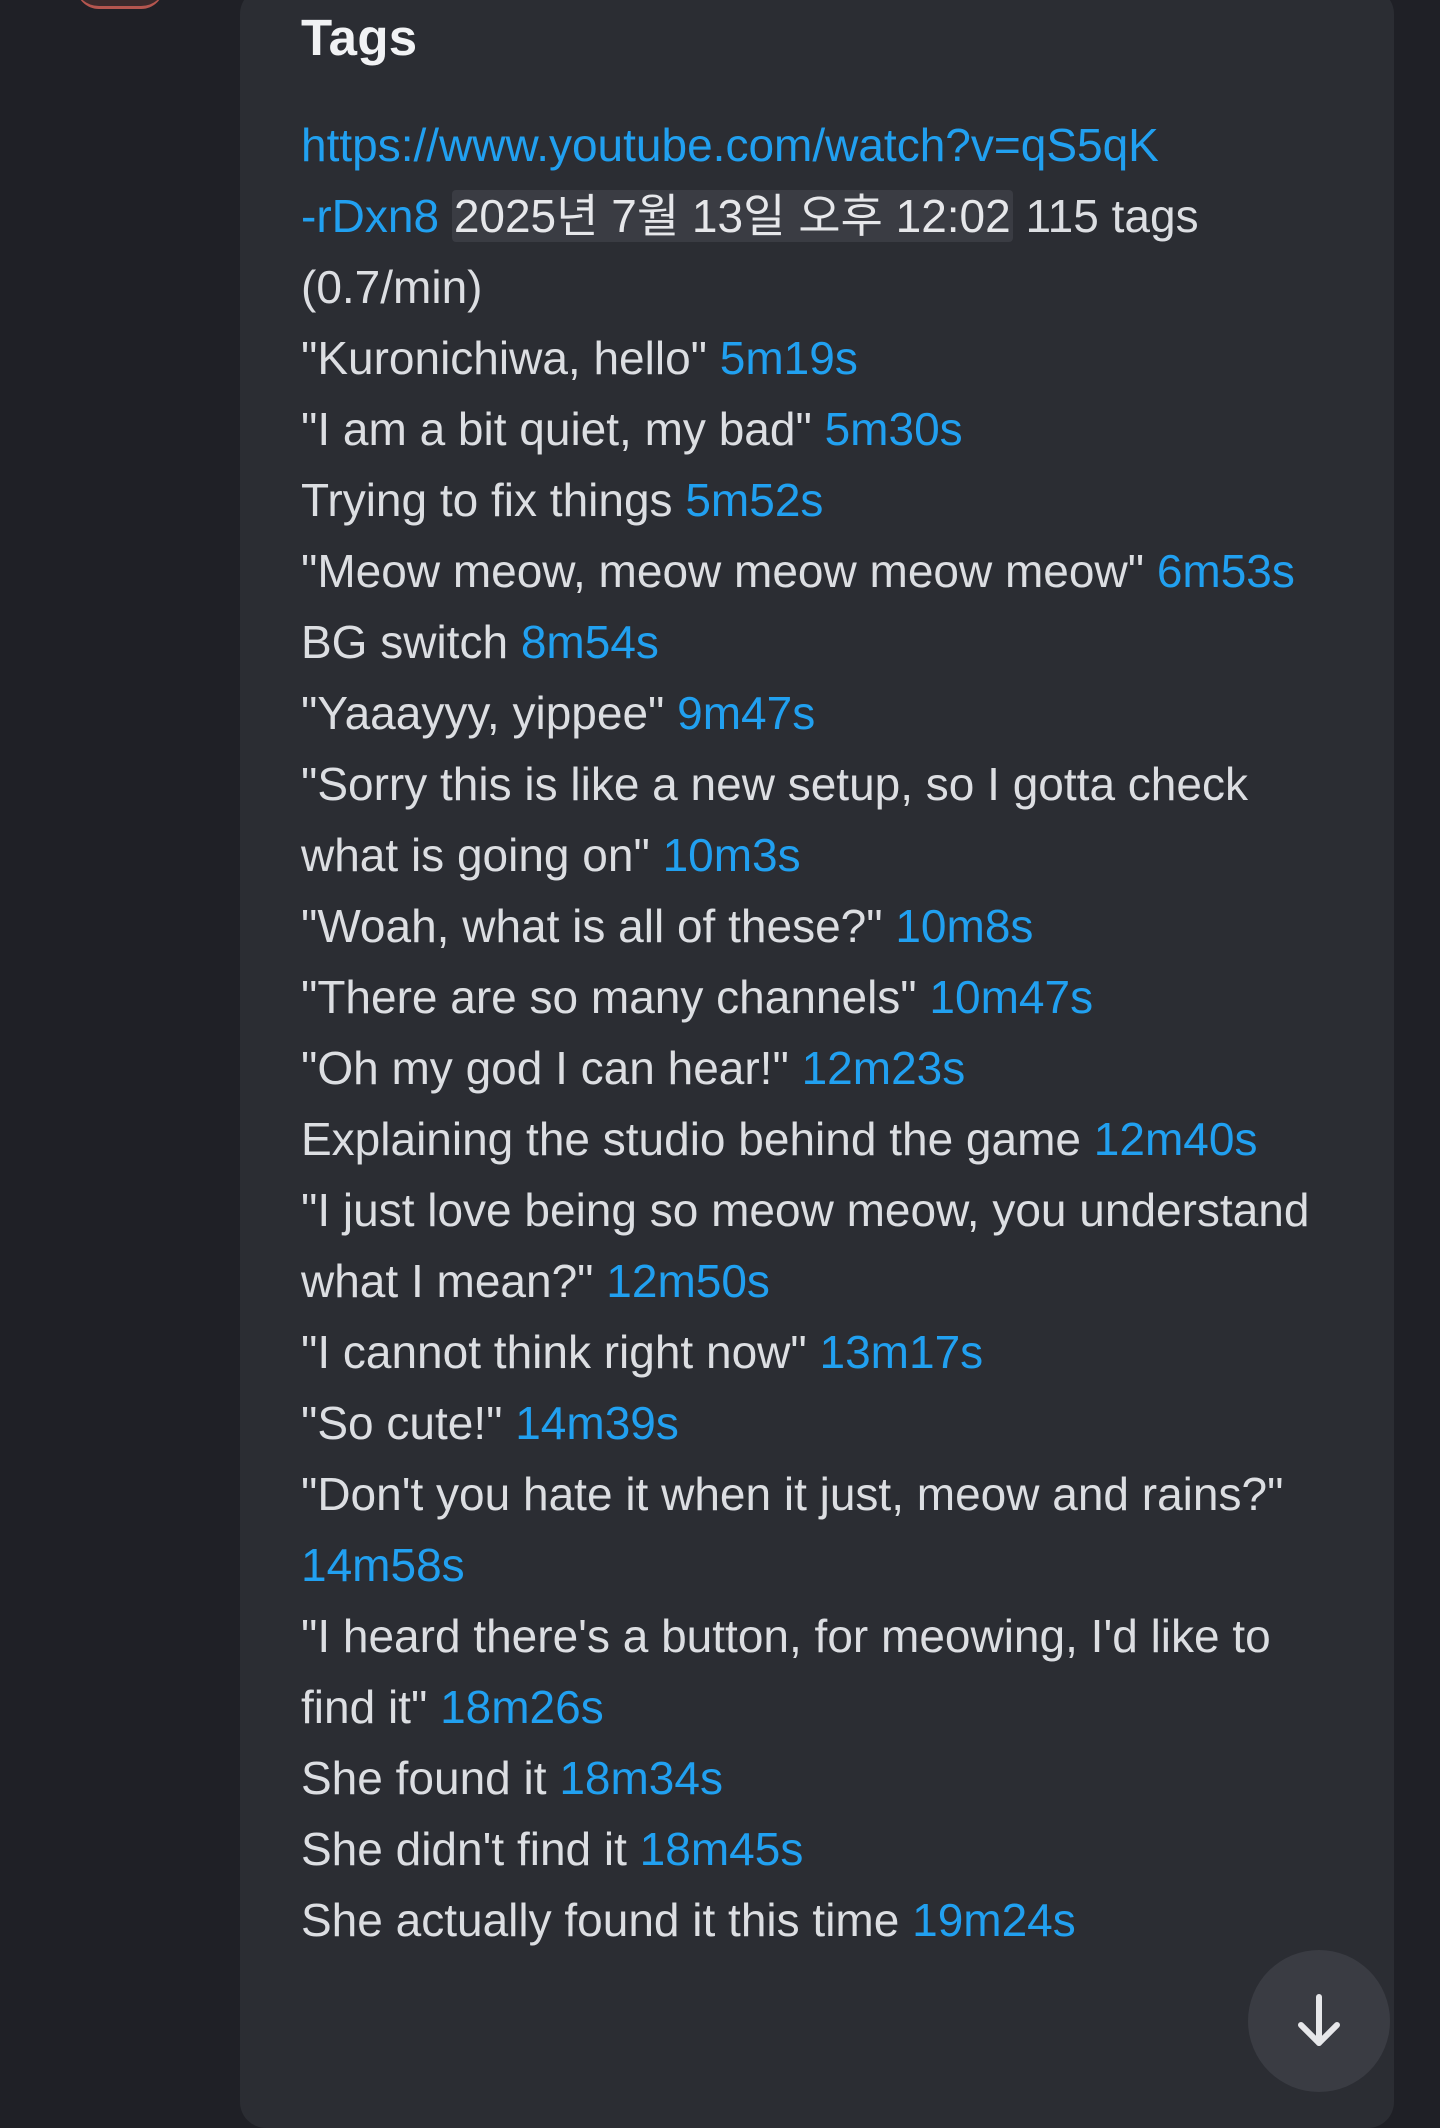  I want to click on tag-count: 115 tags, so click(1112, 216).